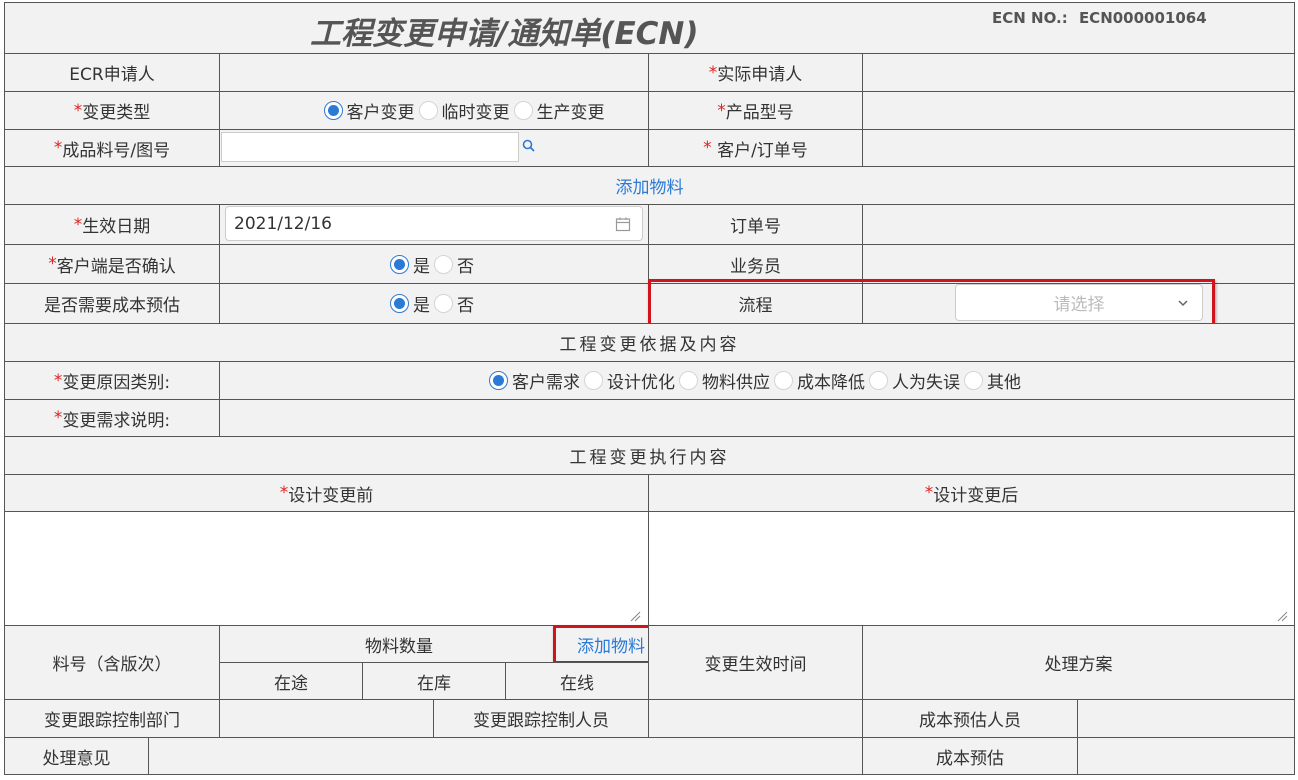  What do you see at coordinates (434, 681) in the screenshot?
I see `in-stock-label: 在库` at bounding box center [434, 681].